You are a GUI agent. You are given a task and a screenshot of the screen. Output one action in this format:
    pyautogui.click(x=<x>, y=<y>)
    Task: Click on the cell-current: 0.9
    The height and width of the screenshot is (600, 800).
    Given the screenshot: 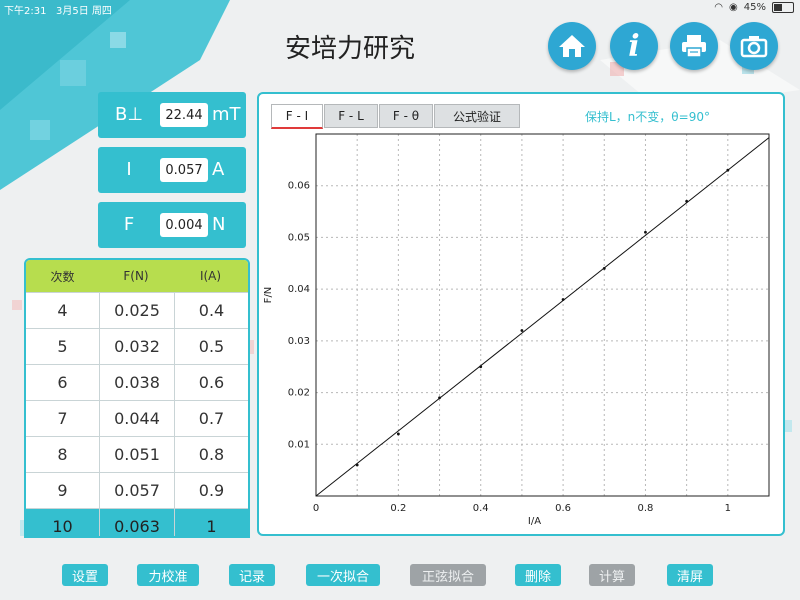 What is the action you would take?
    pyautogui.click(x=211, y=490)
    